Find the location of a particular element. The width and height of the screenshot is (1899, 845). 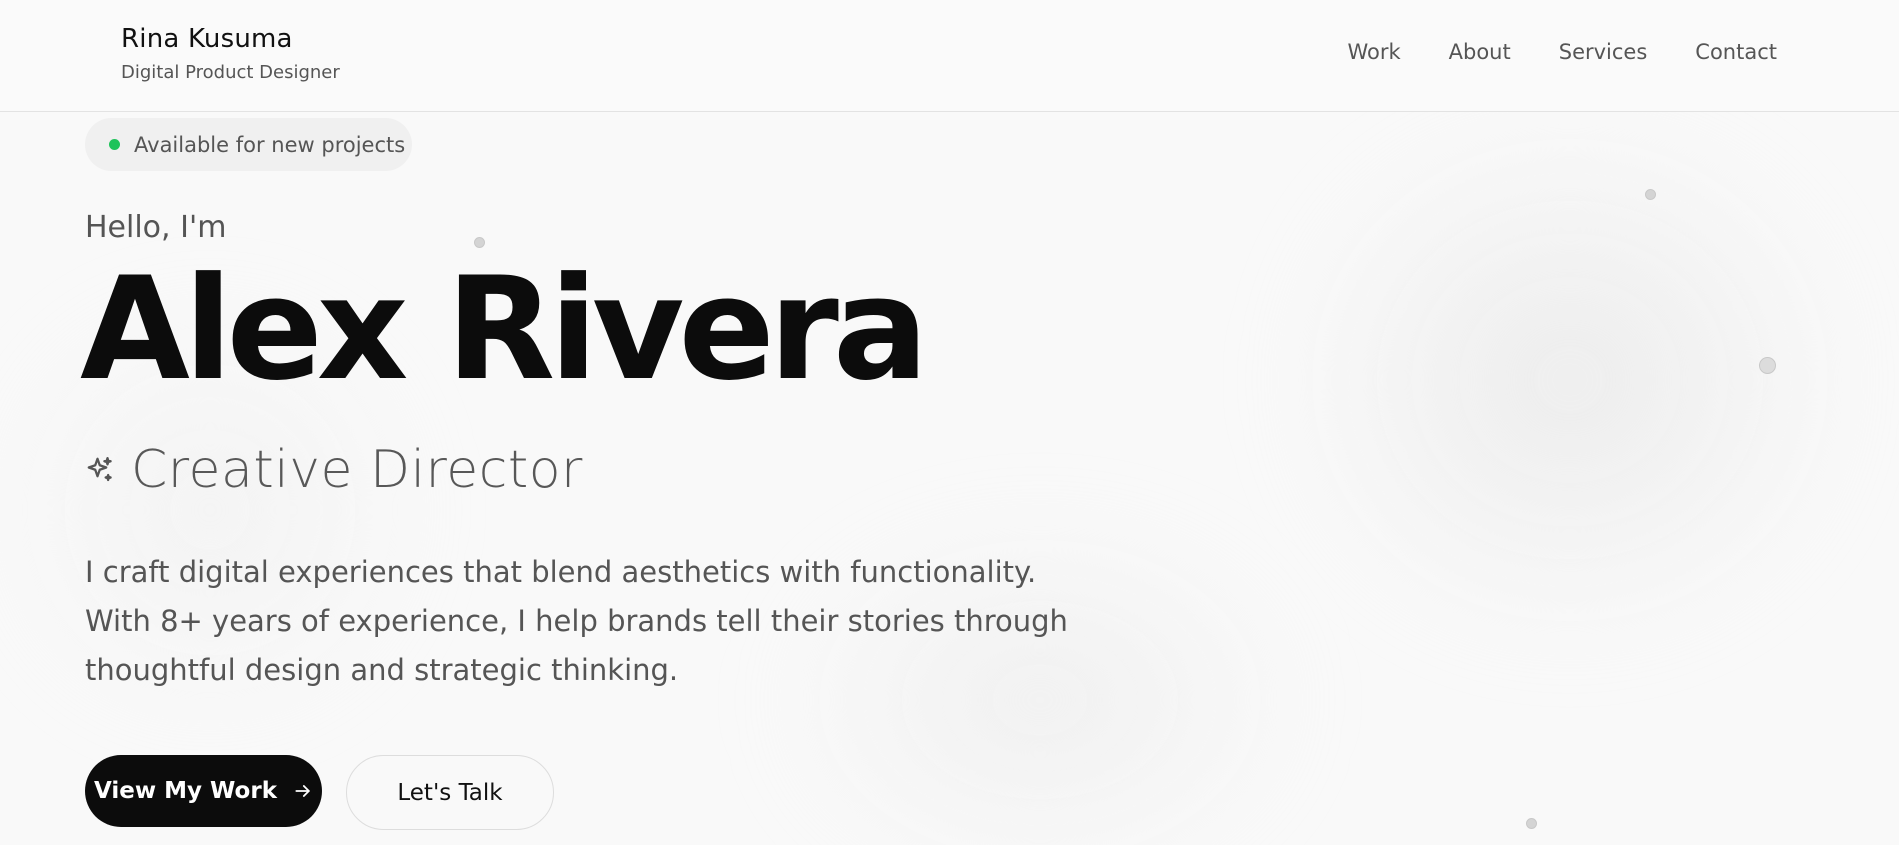

brand-subtitle: Digital Product Designer is located at coordinates (230, 72).